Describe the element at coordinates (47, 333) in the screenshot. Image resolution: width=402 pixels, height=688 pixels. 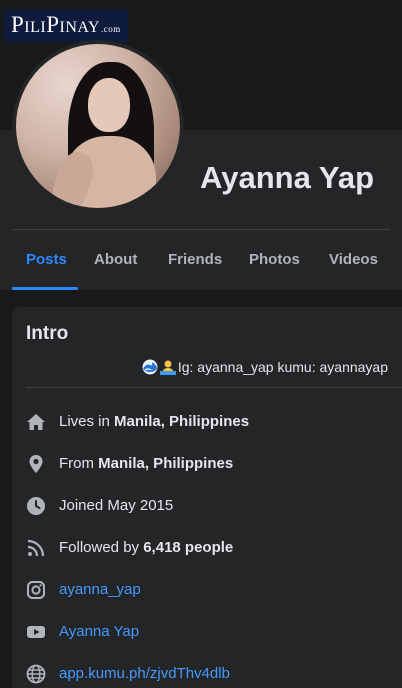
I see `intro-title: Intro` at that location.